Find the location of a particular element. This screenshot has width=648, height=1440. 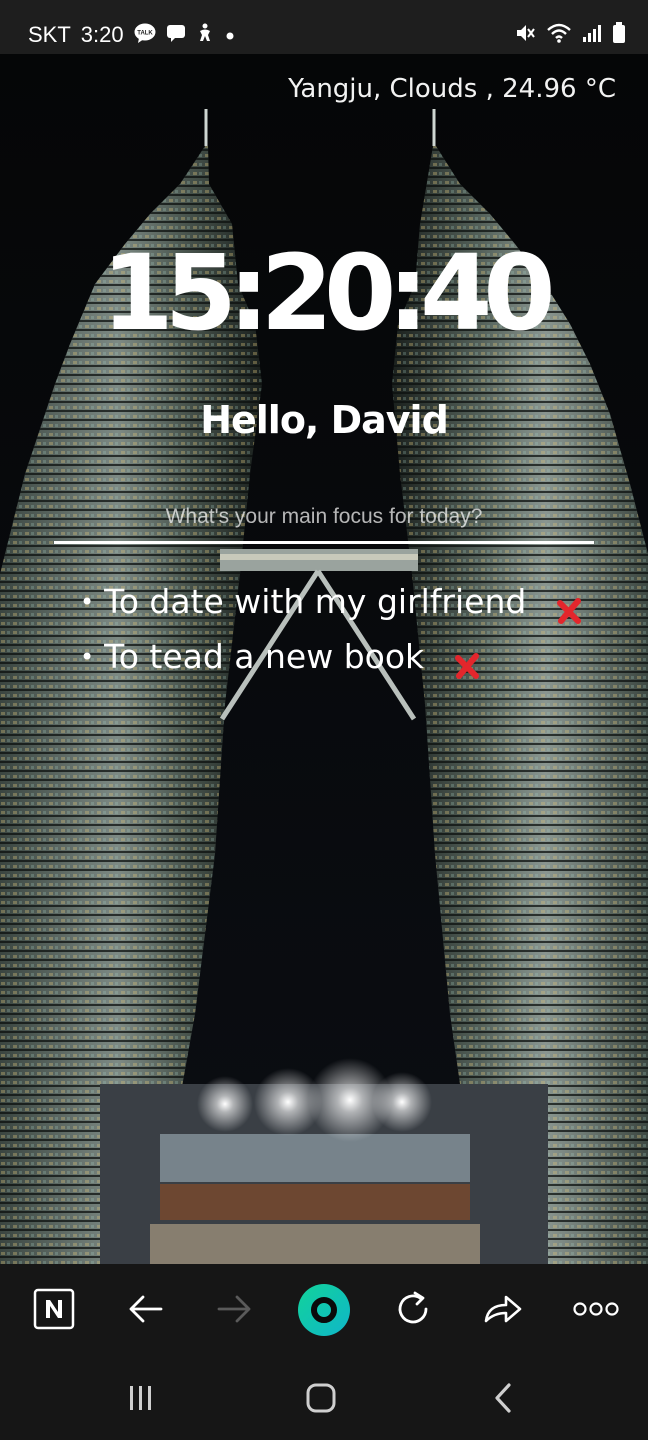

accessibility-icon is located at coordinates (205, 35).